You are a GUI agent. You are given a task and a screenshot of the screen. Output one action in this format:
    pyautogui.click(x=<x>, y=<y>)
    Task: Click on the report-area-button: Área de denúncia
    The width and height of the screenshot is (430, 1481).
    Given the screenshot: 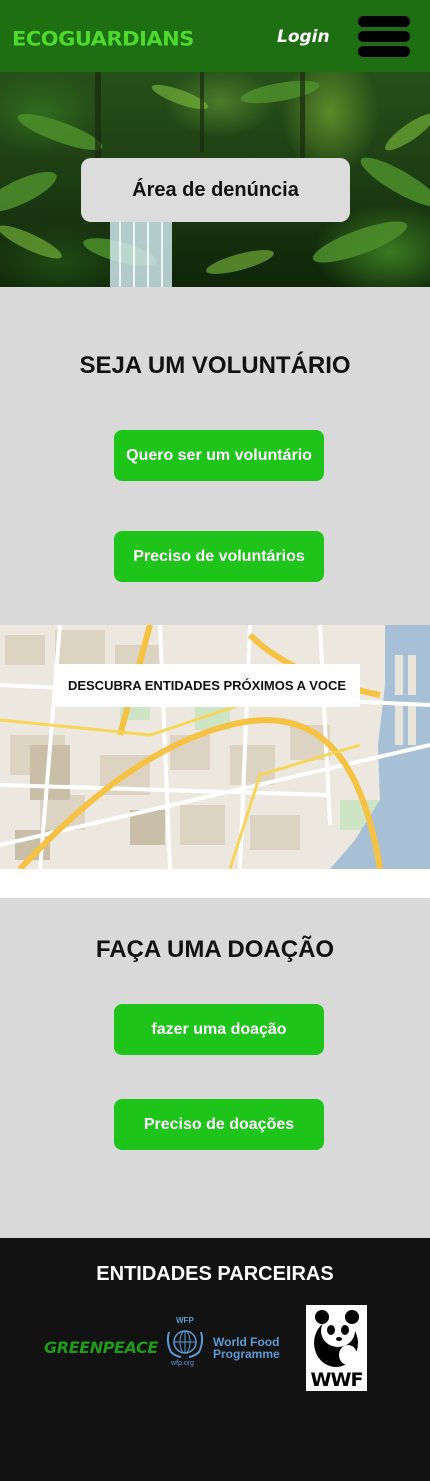 What is the action you would take?
    pyautogui.click(x=215, y=190)
    